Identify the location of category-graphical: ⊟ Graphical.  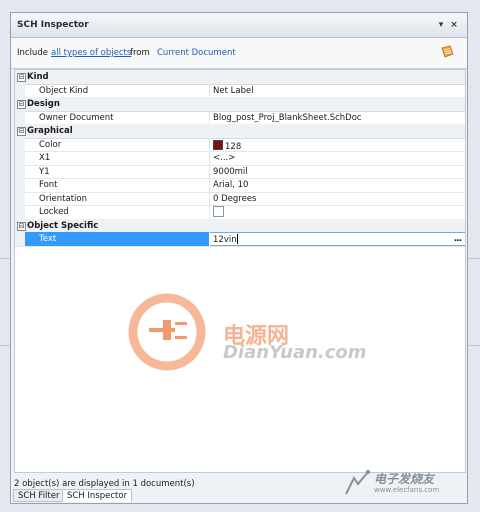
(240, 131).